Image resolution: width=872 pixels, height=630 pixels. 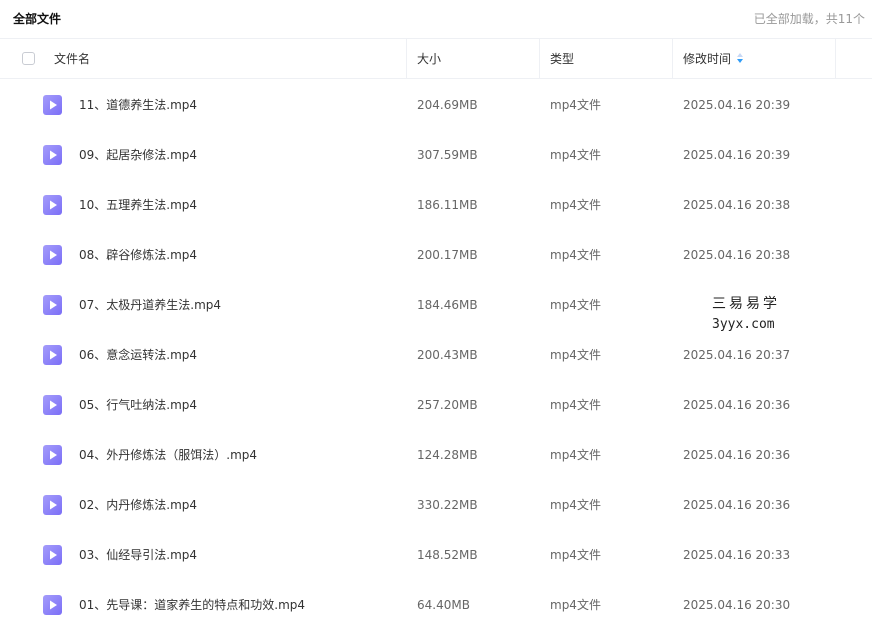 I want to click on file-modified-date: 2025.04.16 20:30, so click(x=737, y=605).